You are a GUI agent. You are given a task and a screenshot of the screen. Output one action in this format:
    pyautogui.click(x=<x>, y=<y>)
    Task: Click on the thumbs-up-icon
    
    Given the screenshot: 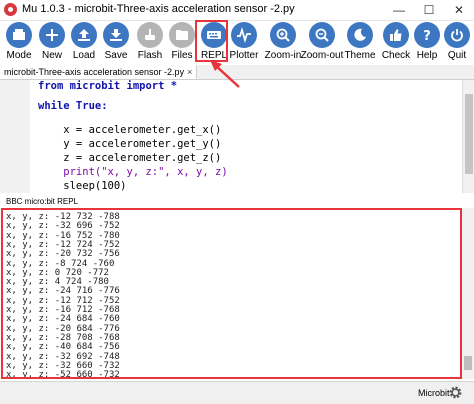 What is the action you would take?
    pyautogui.click(x=396, y=35)
    